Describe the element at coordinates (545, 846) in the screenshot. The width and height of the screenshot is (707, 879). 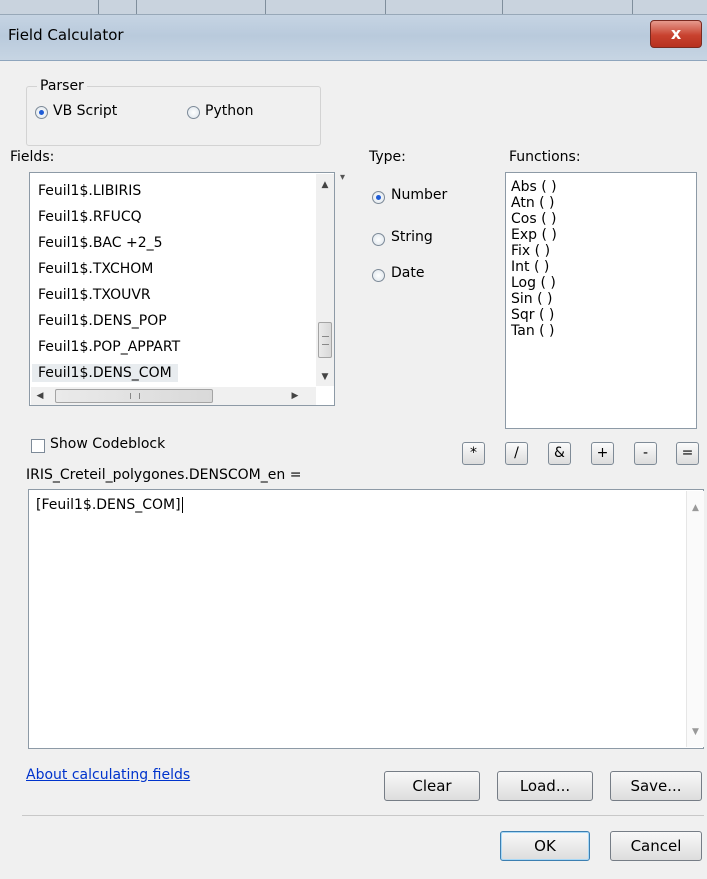
I see `ok-button: OK` at that location.